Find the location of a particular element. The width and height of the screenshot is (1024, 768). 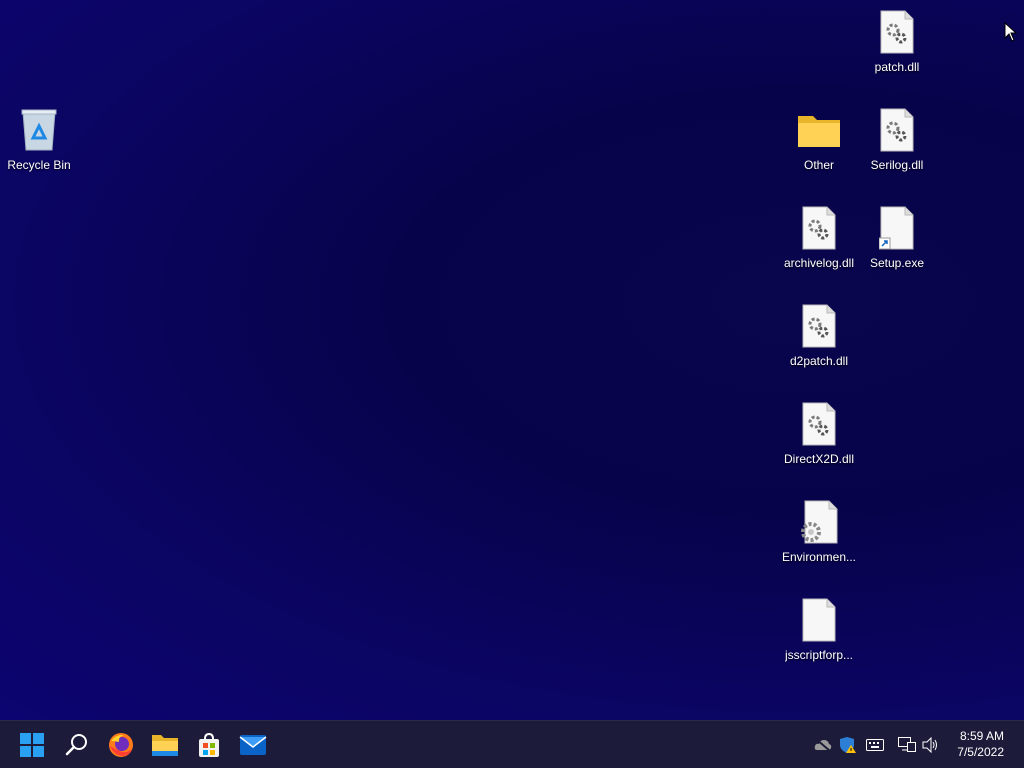

network-icon is located at coordinates (907, 745).